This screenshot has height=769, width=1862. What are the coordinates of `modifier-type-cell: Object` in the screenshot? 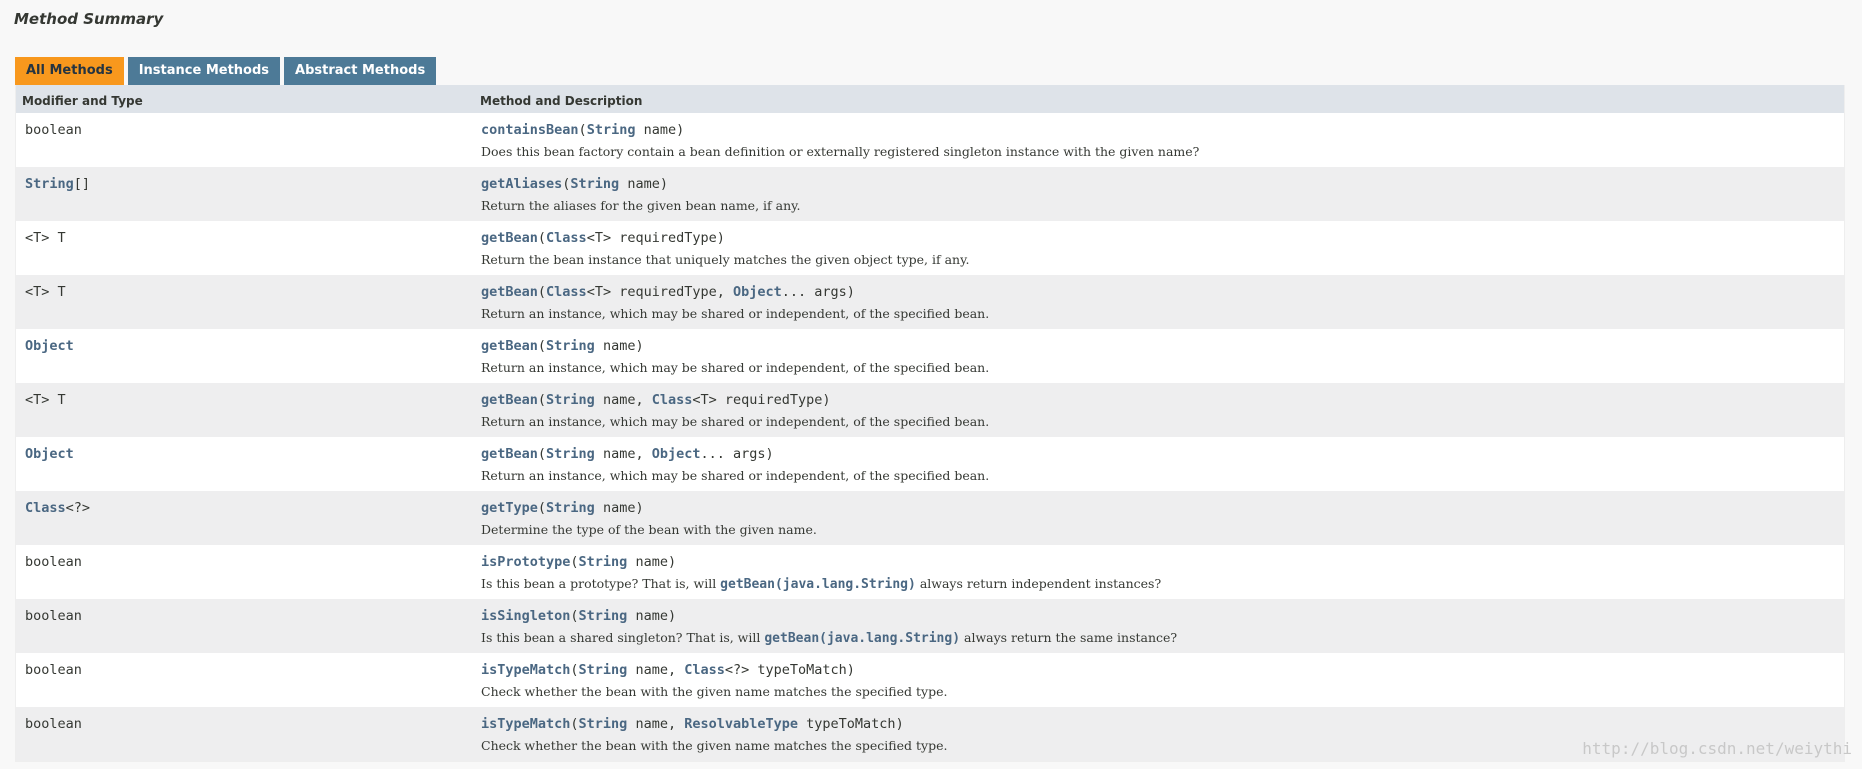 It's located at (244, 356).